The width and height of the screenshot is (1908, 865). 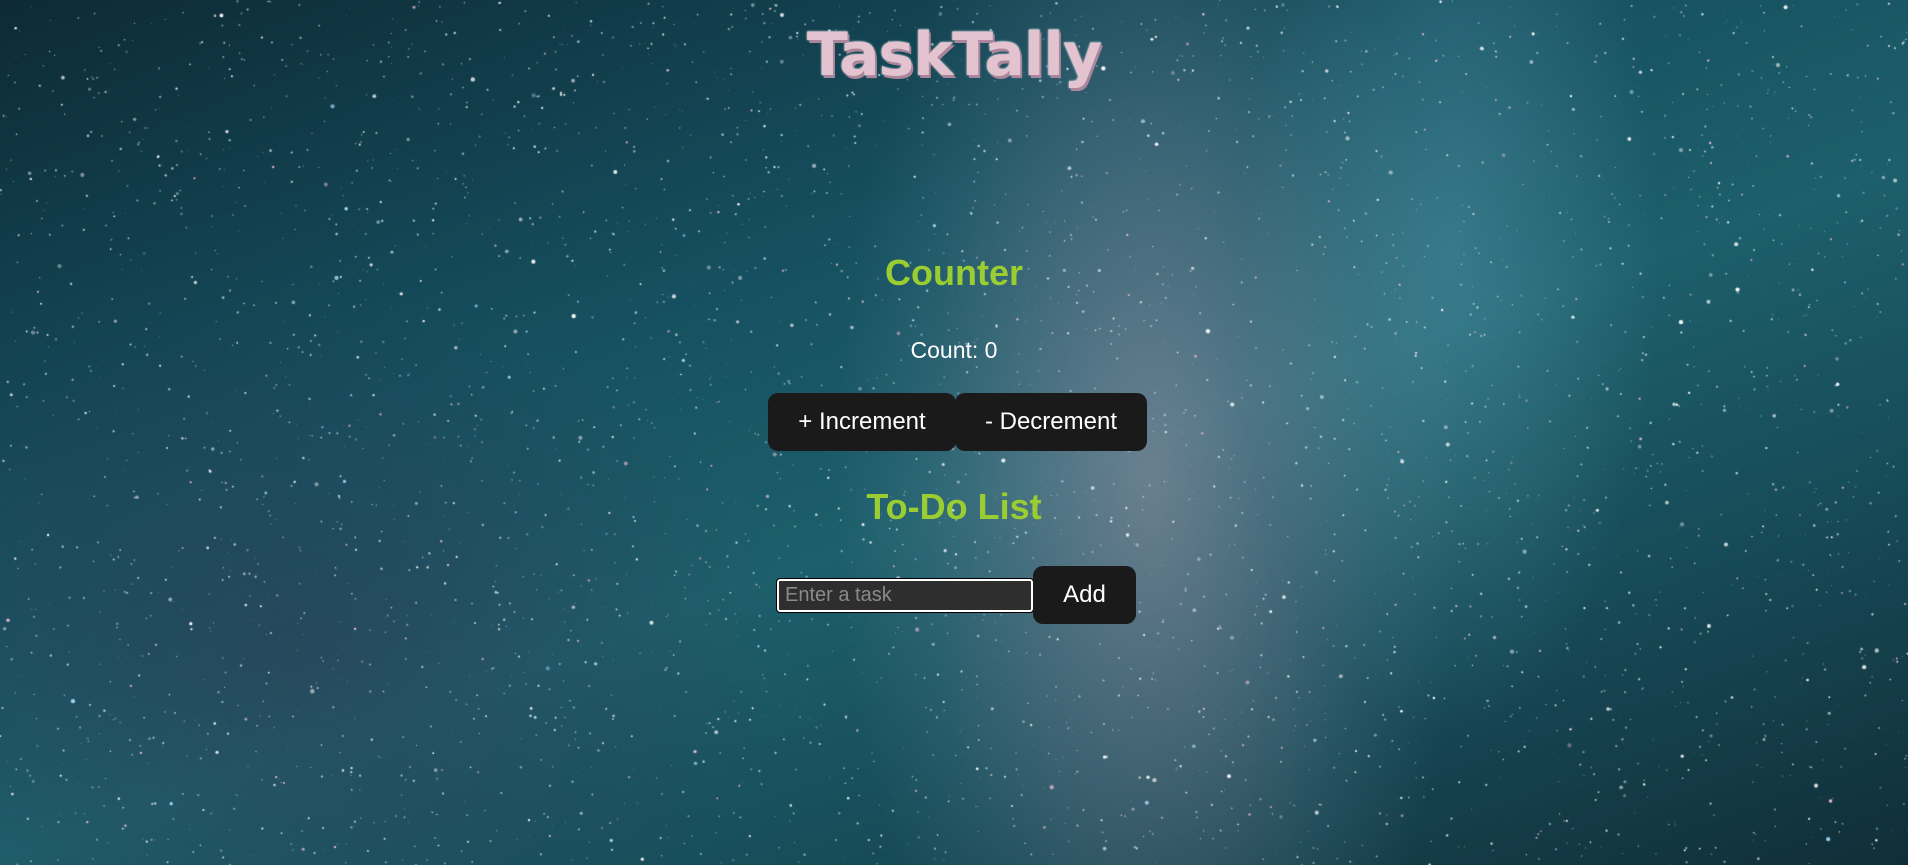 I want to click on add-task-button: Add, so click(x=1084, y=595).